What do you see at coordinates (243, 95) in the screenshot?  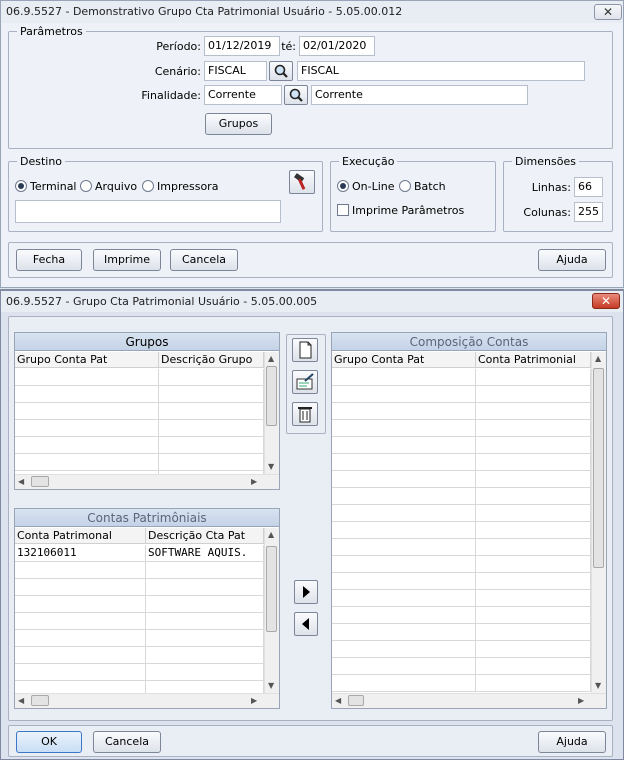 I see `finalidade-code-input: Corrente` at bounding box center [243, 95].